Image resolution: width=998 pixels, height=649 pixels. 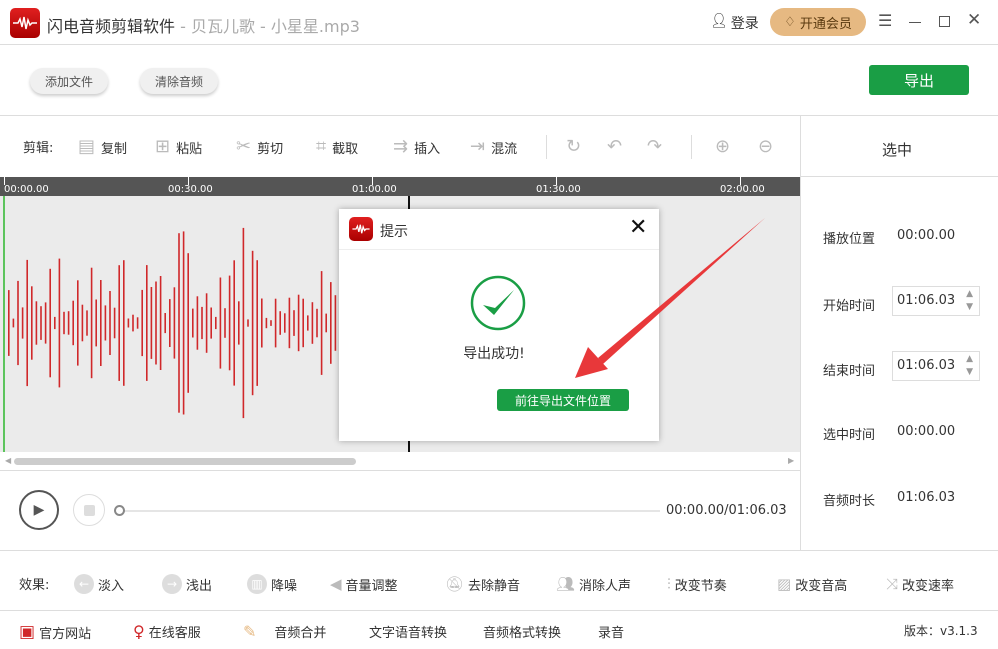 I want to click on paste-button: ⊞ 粘贴, so click(x=178, y=147).